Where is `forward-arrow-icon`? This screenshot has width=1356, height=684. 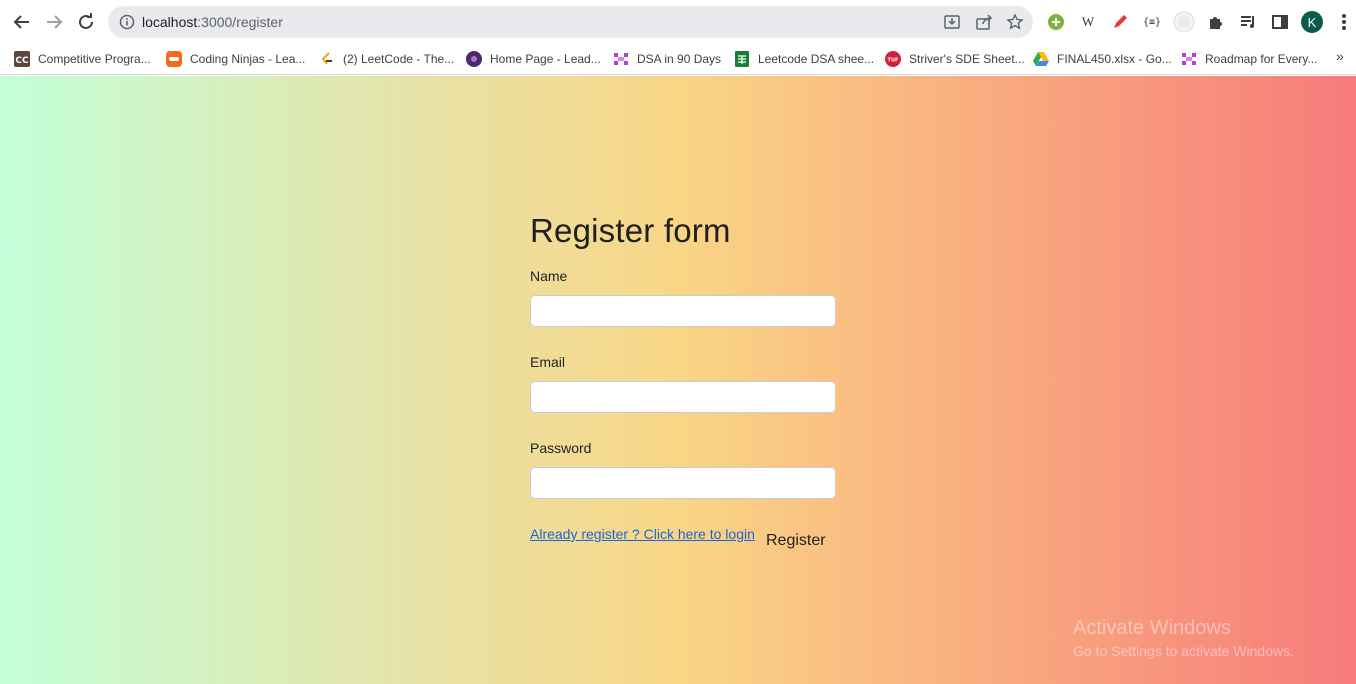
forward-arrow-icon is located at coordinates (54, 22).